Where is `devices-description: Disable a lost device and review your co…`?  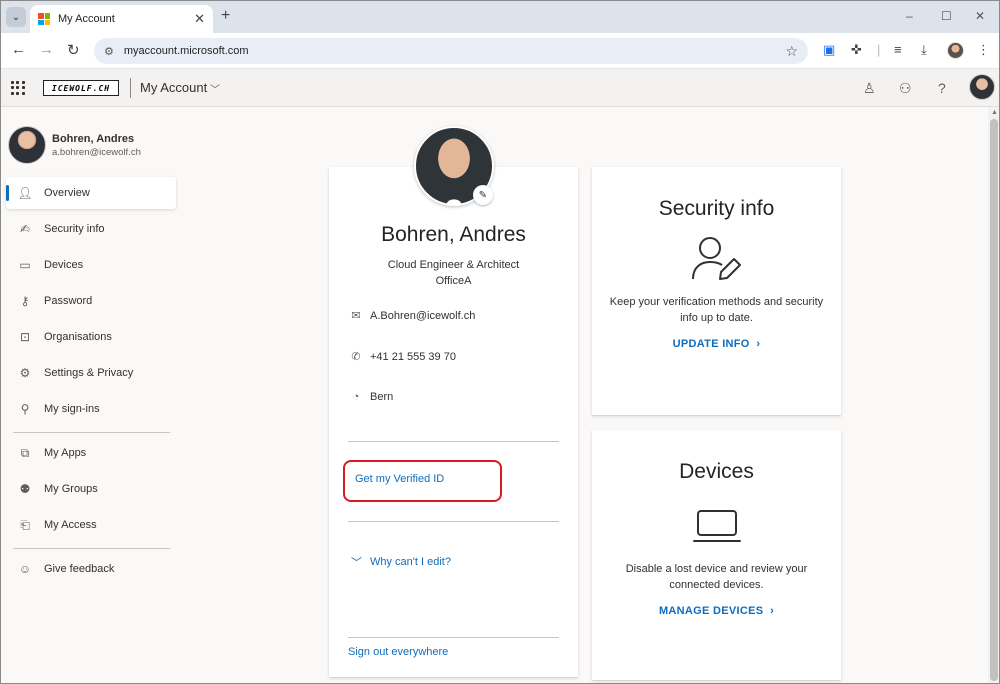
devices-description: Disable a lost device and review your co… is located at coordinates (716, 577).